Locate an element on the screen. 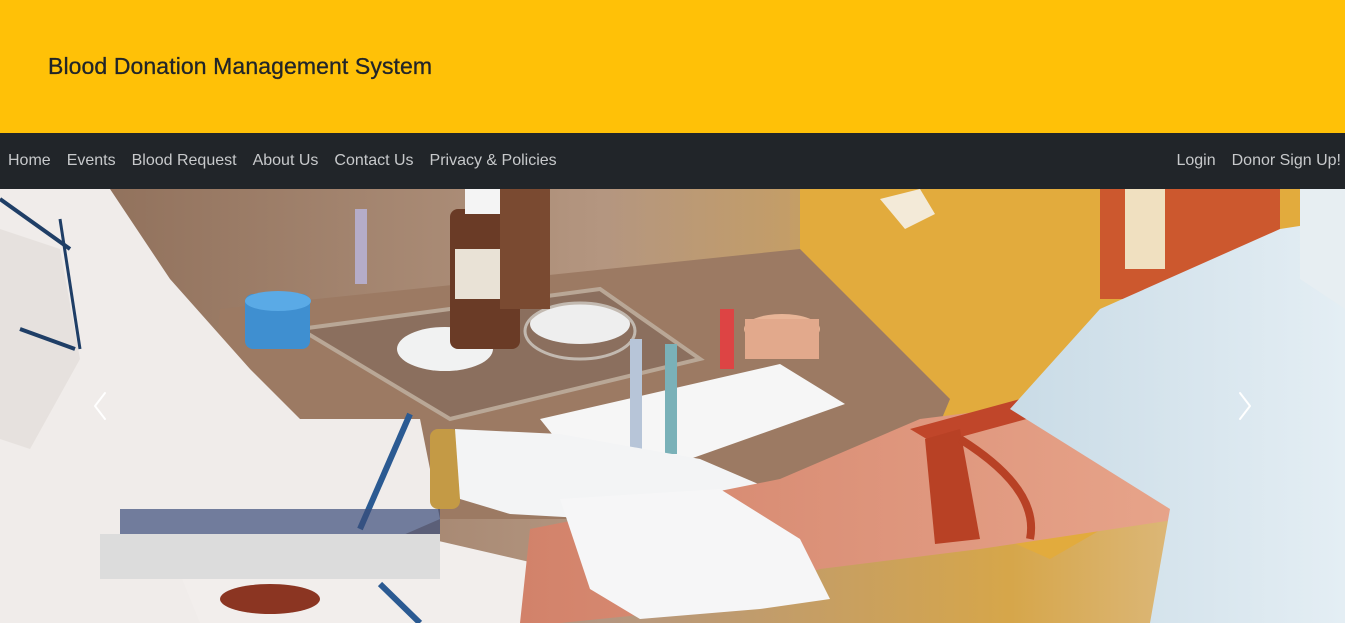 The height and width of the screenshot is (623, 1345). site-title: Blood Donation Management System is located at coordinates (240, 66).